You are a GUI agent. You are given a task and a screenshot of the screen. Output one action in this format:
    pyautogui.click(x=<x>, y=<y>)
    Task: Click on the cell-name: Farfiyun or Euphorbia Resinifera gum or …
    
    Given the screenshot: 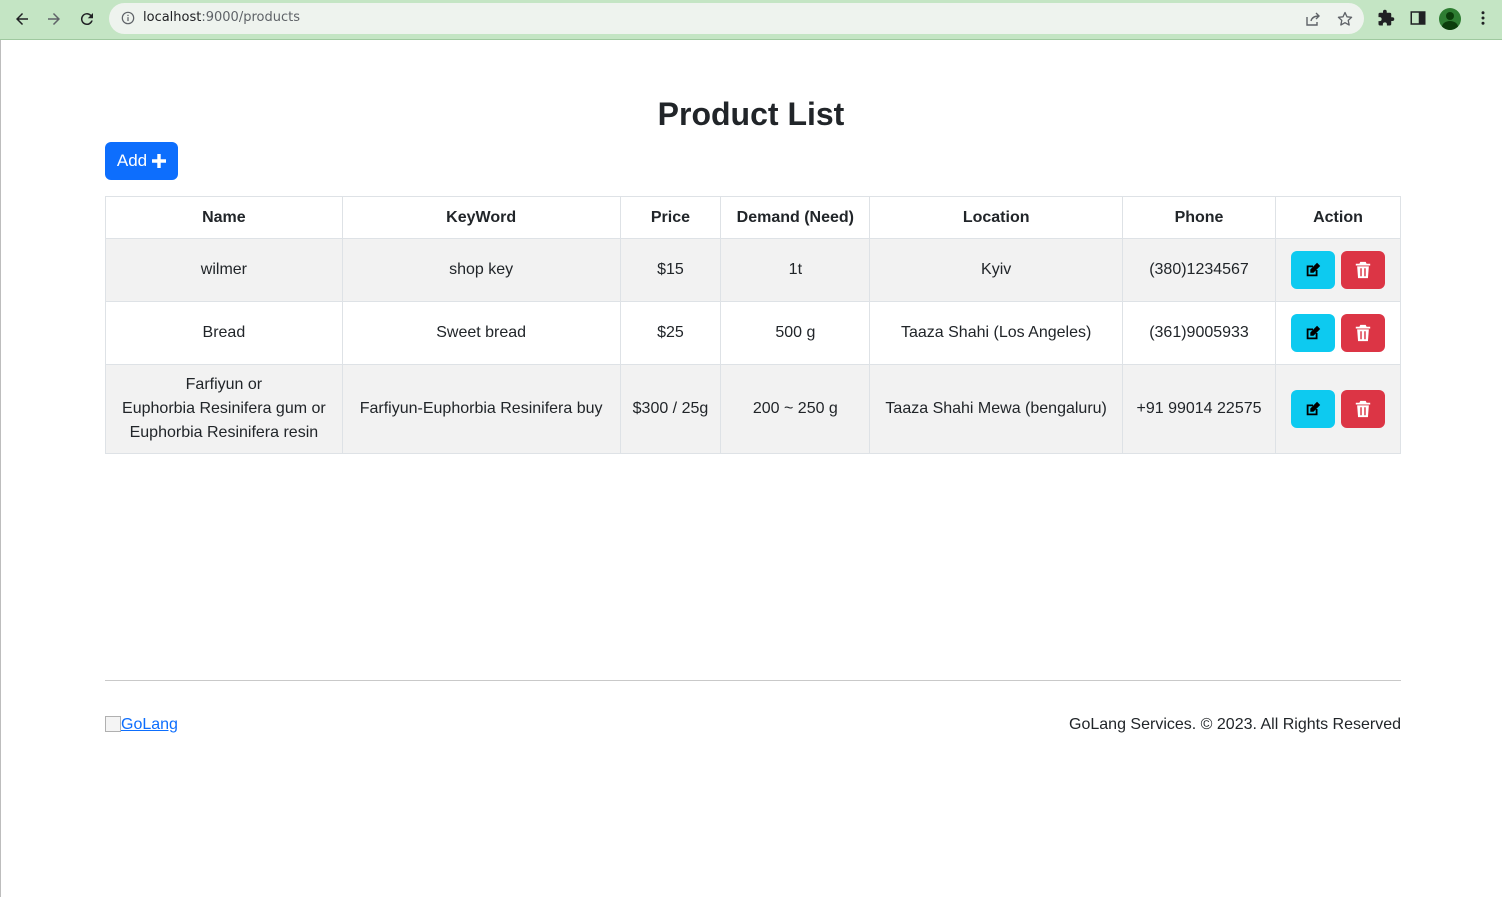 What is the action you would take?
    pyautogui.click(x=224, y=409)
    